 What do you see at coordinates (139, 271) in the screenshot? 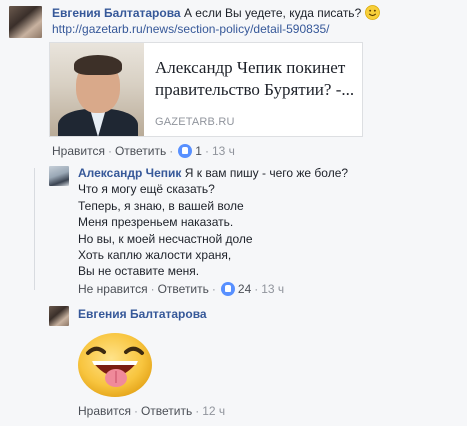
I see `reply-line: Вы не оставите меня.` at bounding box center [139, 271].